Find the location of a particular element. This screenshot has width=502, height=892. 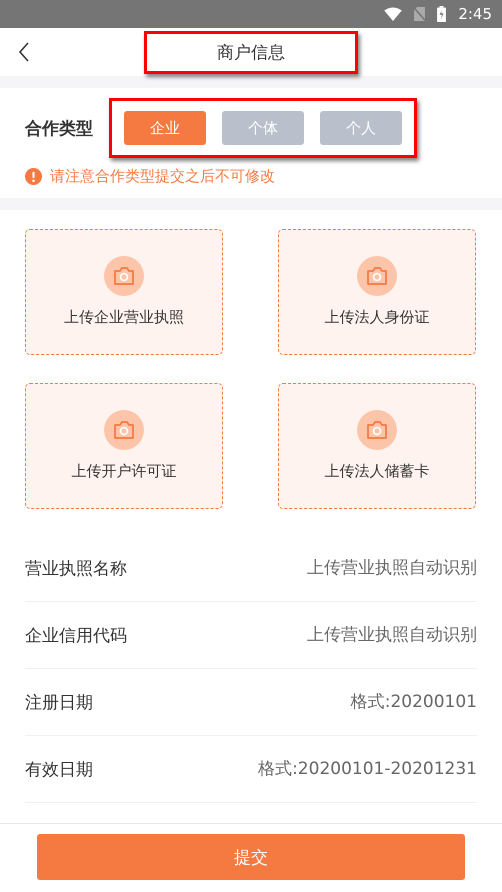

input-field: 格式:20200101 is located at coordinates (332, 702).